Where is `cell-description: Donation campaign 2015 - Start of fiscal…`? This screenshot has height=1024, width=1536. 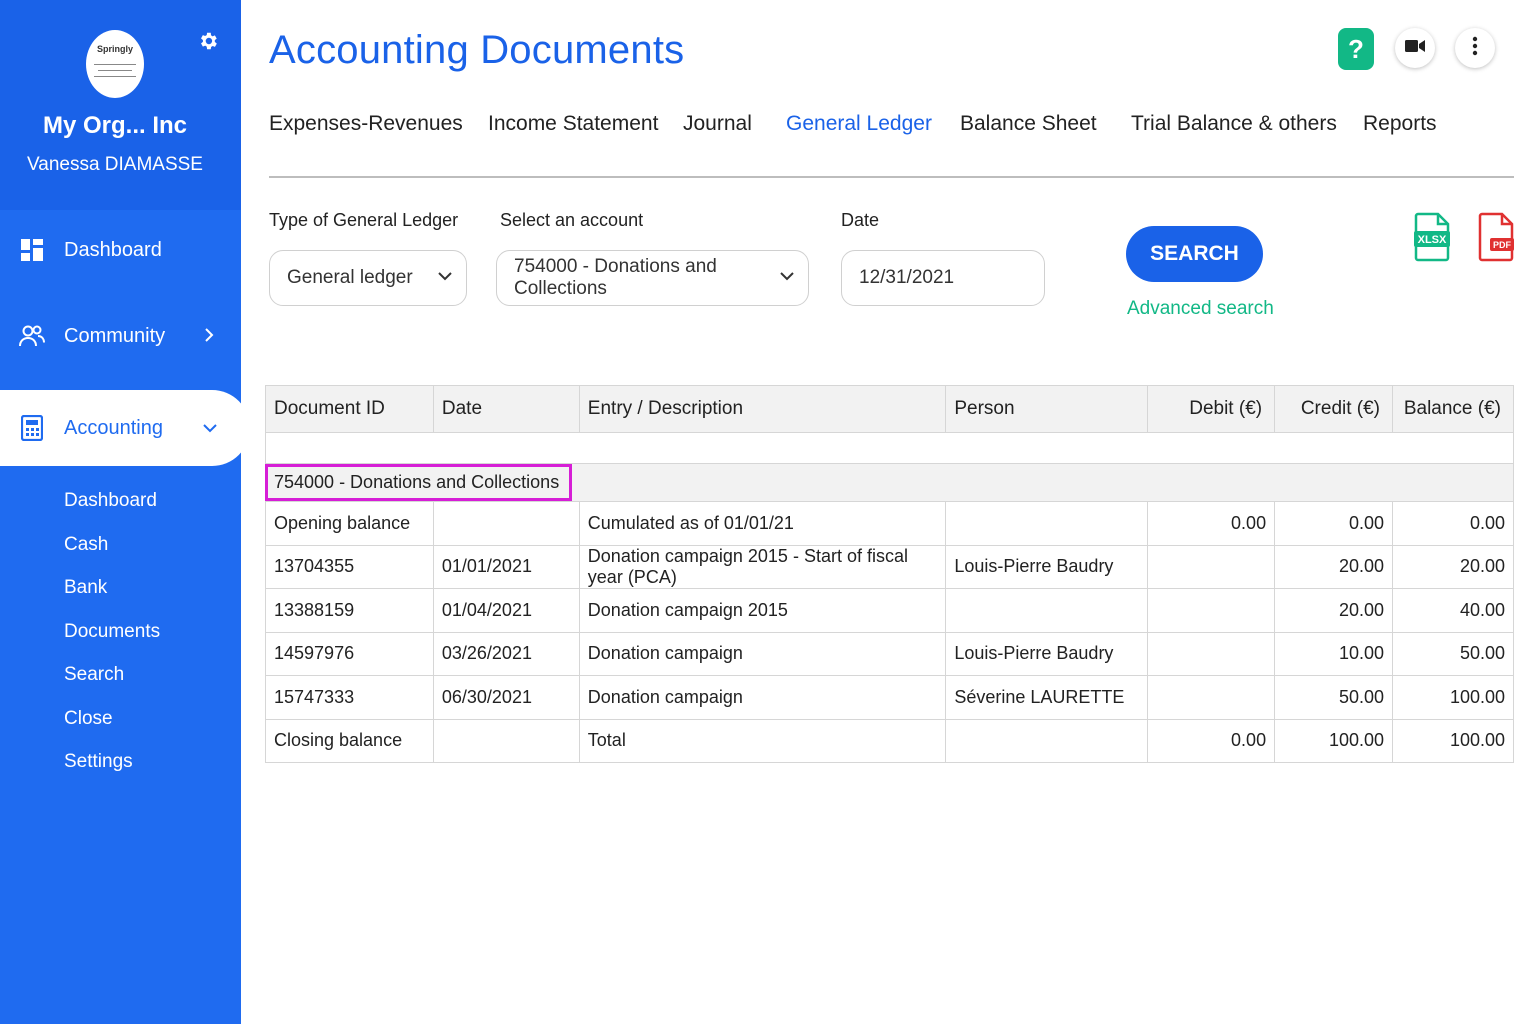 cell-description: Donation campaign 2015 - Start of fiscal… is located at coordinates (762, 566).